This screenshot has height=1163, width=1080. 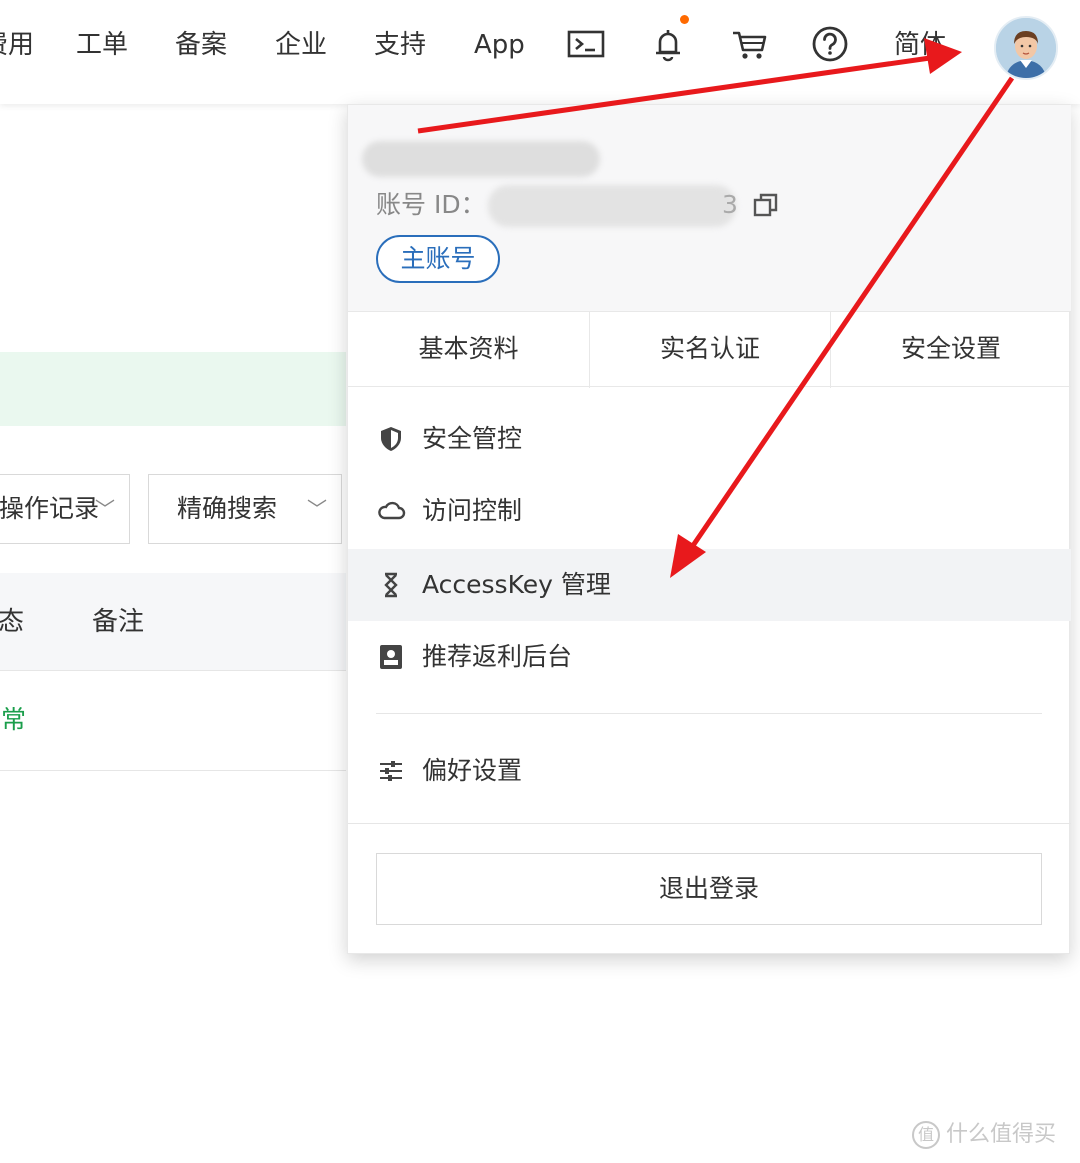 What do you see at coordinates (497, 656) in the screenshot?
I see `menu-label-referral-rebate: 推荐返利后台` at bounding box center [497, 656].